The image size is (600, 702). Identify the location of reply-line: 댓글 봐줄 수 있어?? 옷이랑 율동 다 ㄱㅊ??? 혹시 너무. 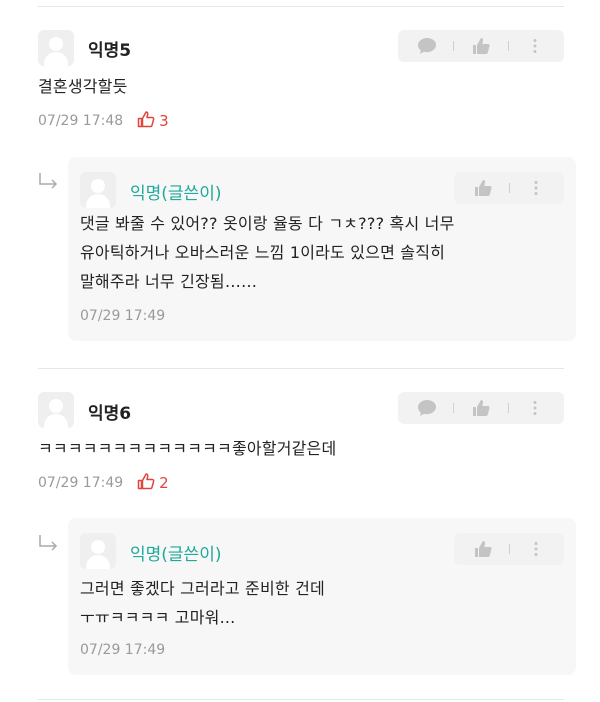
(267, 223).